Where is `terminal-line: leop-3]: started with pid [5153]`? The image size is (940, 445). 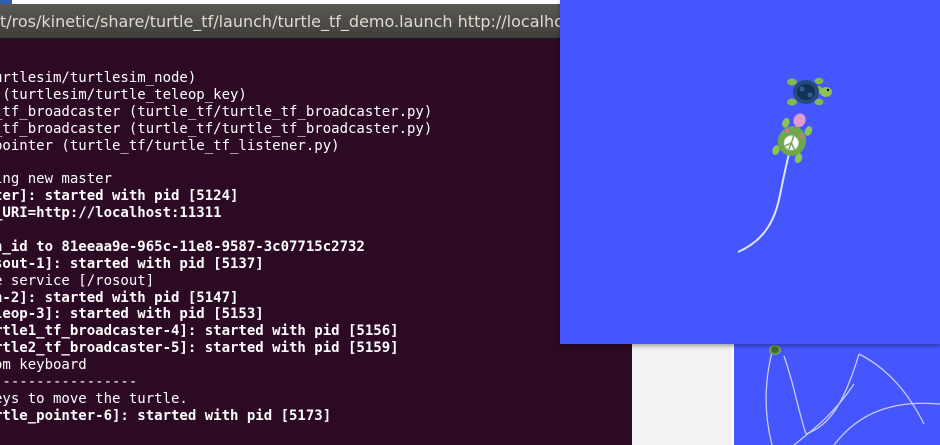 terminal-line: leop-3]: started with pid [5153] is located at coordinates (132, 314).